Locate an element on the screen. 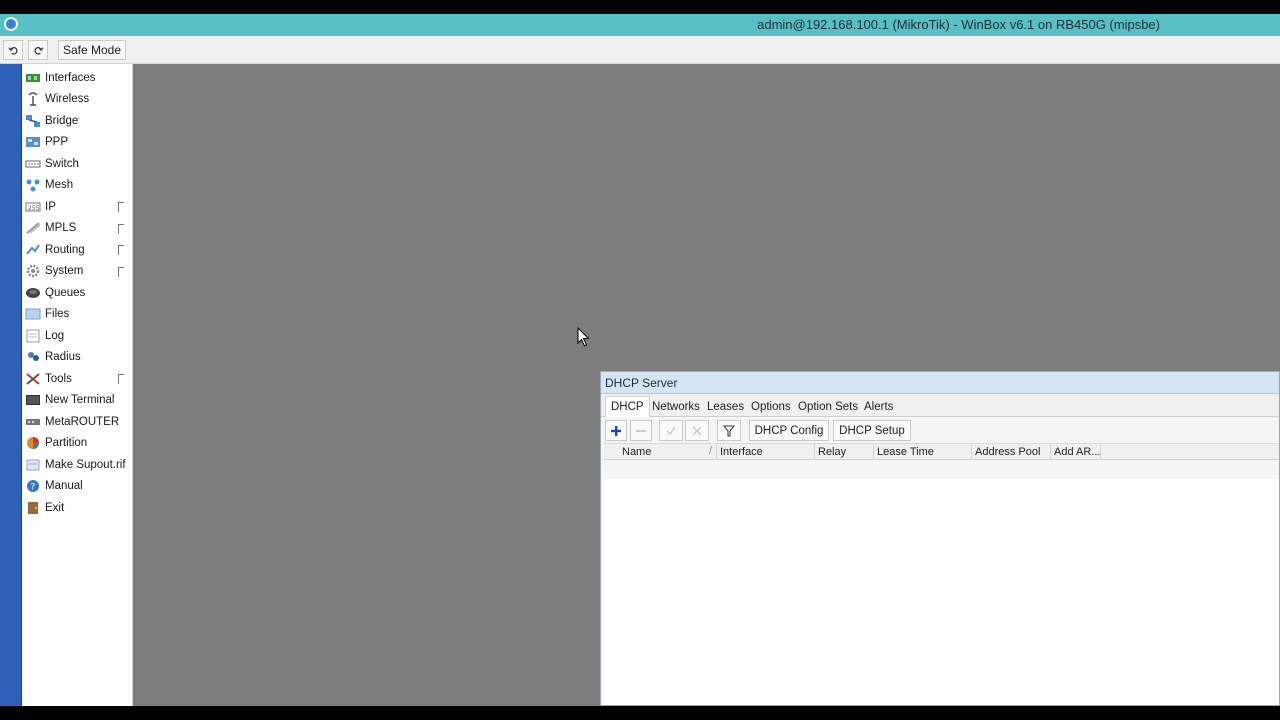 The width and height of the screenshot is (1280, 720). tab-leases: Leases is located at coordinates (725, 406).